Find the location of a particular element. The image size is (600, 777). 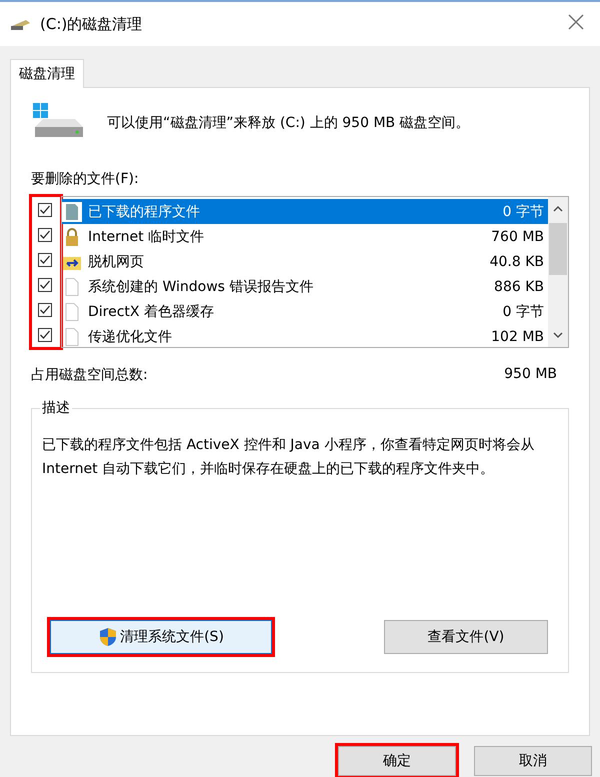

file-list-row: 已下载的程序文件 0 字节 is located at coordinates (305, 211).